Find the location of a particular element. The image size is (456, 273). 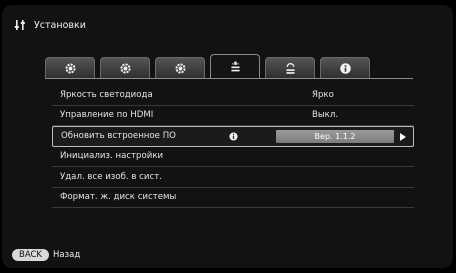

menu-item-led-brightness: Яркость светодиода Ярко is located at coordinates (233, 95).